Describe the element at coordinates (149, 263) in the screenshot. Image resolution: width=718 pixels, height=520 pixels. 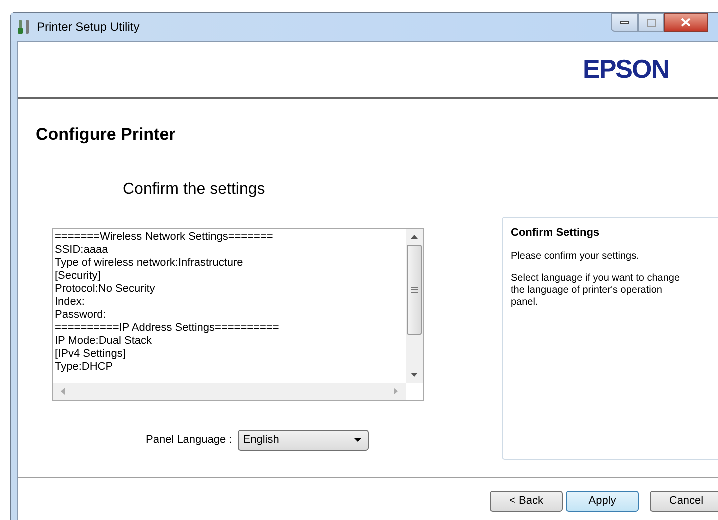
I see `settings-line: Type of wireless network:Infrastructure` at that location.